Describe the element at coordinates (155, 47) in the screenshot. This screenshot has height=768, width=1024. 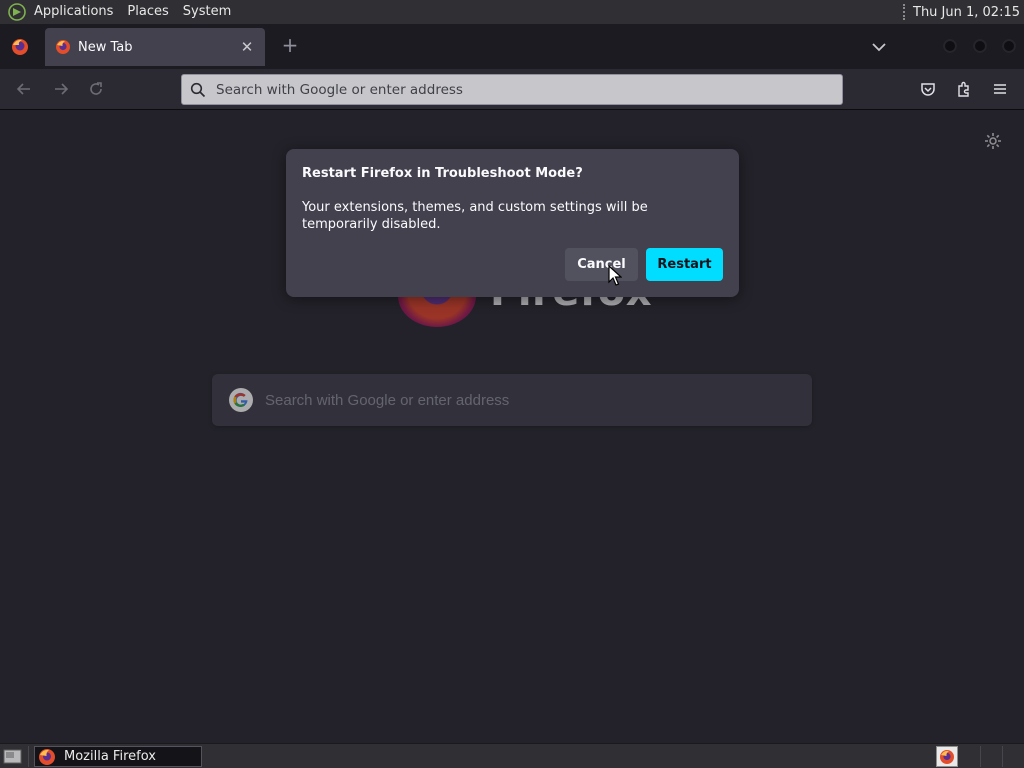
I see `tab-new-tab: New Tab ✕` at that location.